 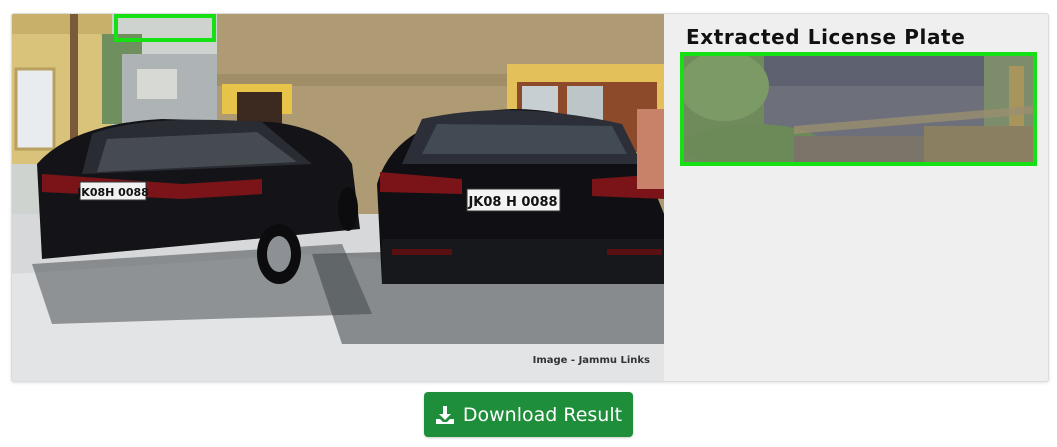 I want to click on download-result-label: Download Result, so click(x=542, y=414).